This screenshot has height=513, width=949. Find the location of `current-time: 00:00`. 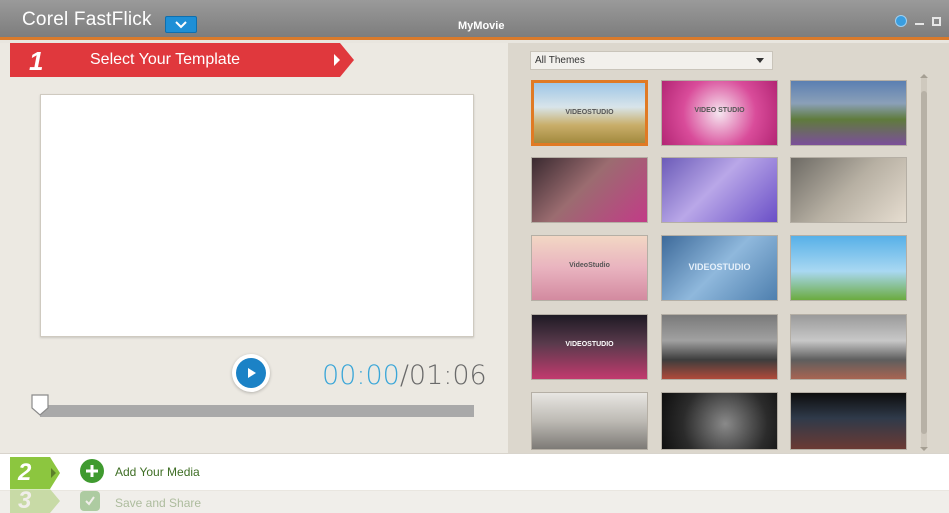

current-time: 00:00 is located at coordinates (361, 375).